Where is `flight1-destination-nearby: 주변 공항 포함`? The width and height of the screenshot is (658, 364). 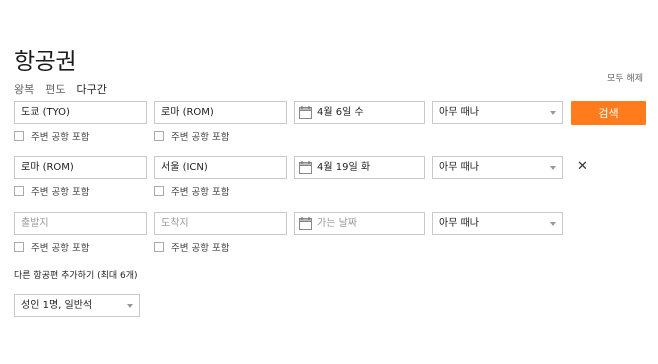 flight1-destination-nearby: 주변 공항 포함 is located at coordinates (191, 136).